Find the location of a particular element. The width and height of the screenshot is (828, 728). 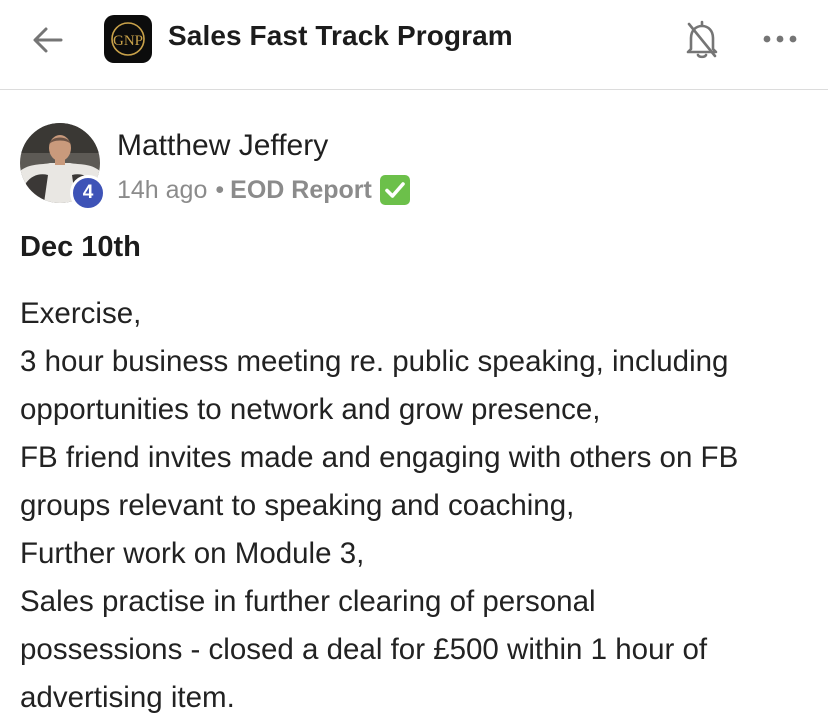

group-title: Sales Fast Track Program is located at coordinates (340, 35).